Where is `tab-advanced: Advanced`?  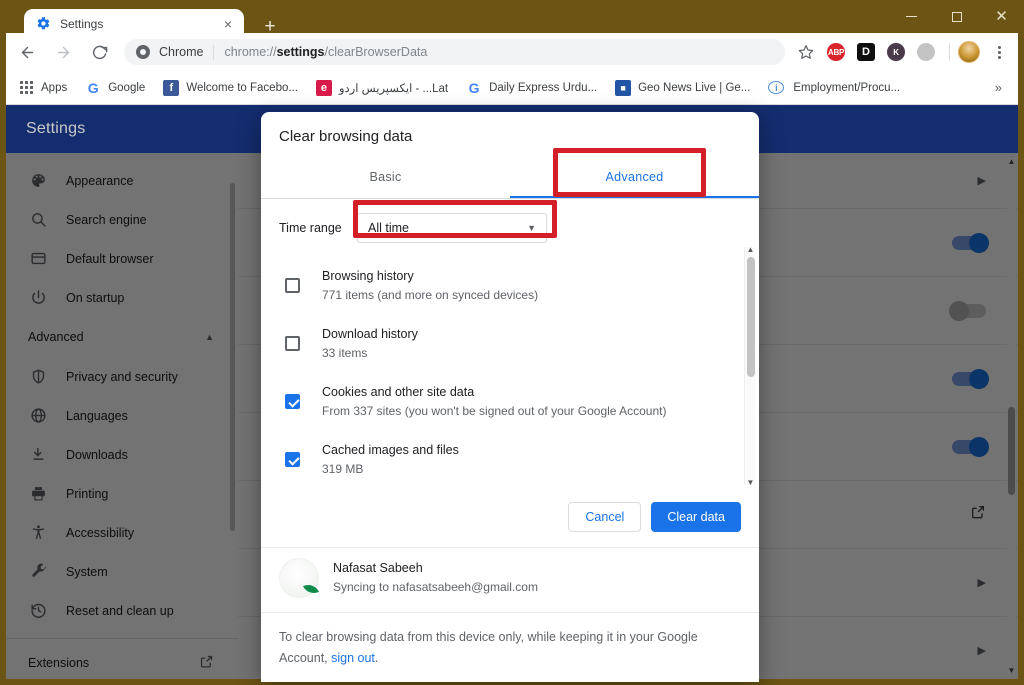 tab-advanced: Advanced is located at coordinates (634, 176).